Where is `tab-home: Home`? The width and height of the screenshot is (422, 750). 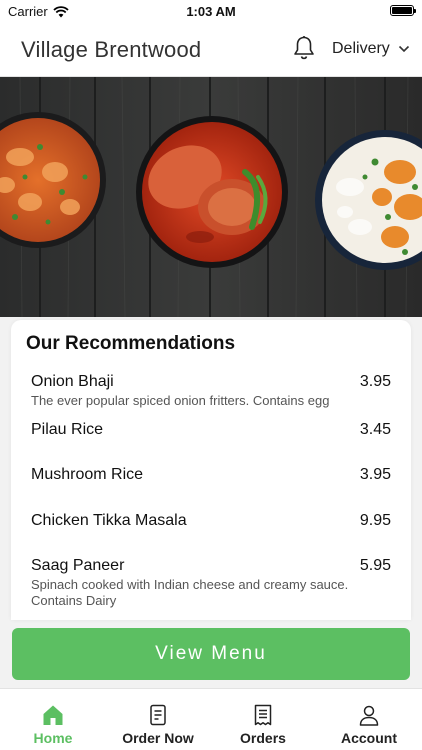
tab-home: Home is located at coordinates (53, 719).